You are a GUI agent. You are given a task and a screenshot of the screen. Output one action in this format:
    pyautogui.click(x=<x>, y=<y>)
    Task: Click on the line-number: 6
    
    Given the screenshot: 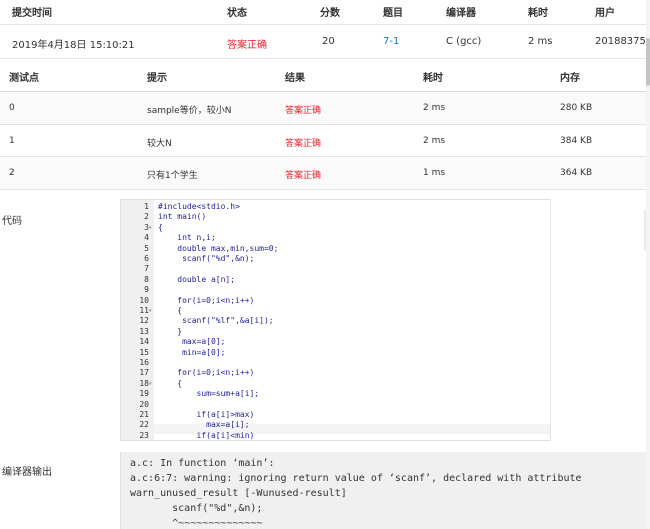 What is the action you would take?
    pyautogui.click(x=146, y=258)
    